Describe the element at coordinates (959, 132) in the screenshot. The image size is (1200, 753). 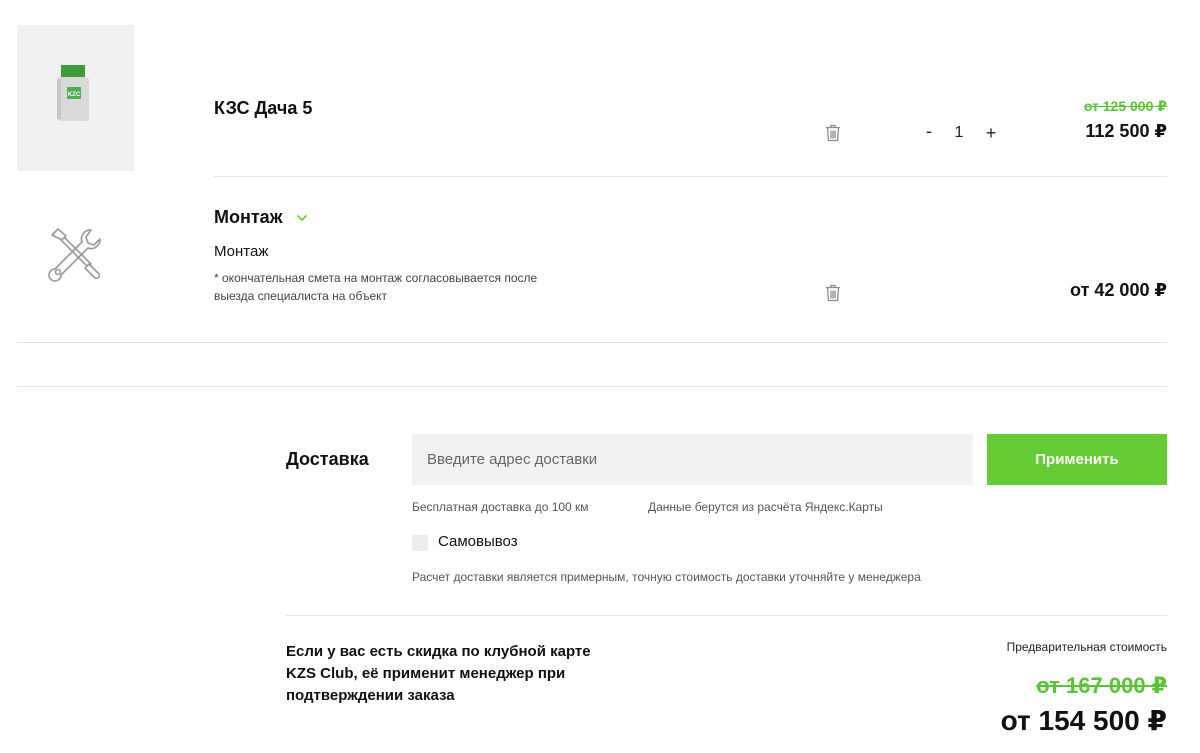
I see `quantity-value: 1` at that location.